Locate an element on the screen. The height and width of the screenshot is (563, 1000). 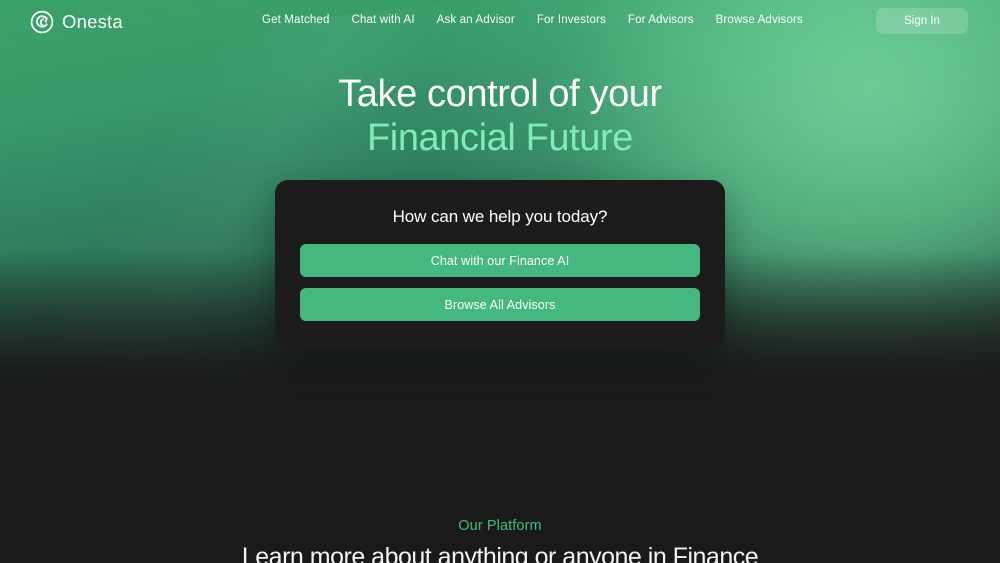
nav-link-browse-advisors: Browse Advisors is located at coordinates (759, 20).